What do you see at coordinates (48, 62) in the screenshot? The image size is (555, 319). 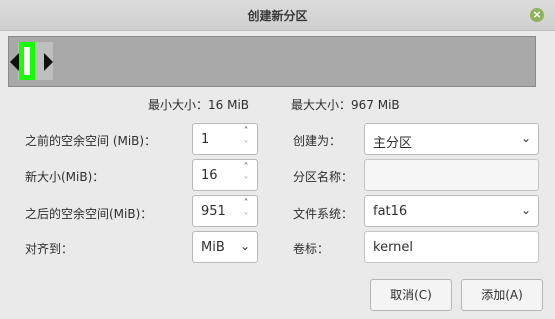 I see `resize-right-handle-icon` at bounding box center [48, 62].